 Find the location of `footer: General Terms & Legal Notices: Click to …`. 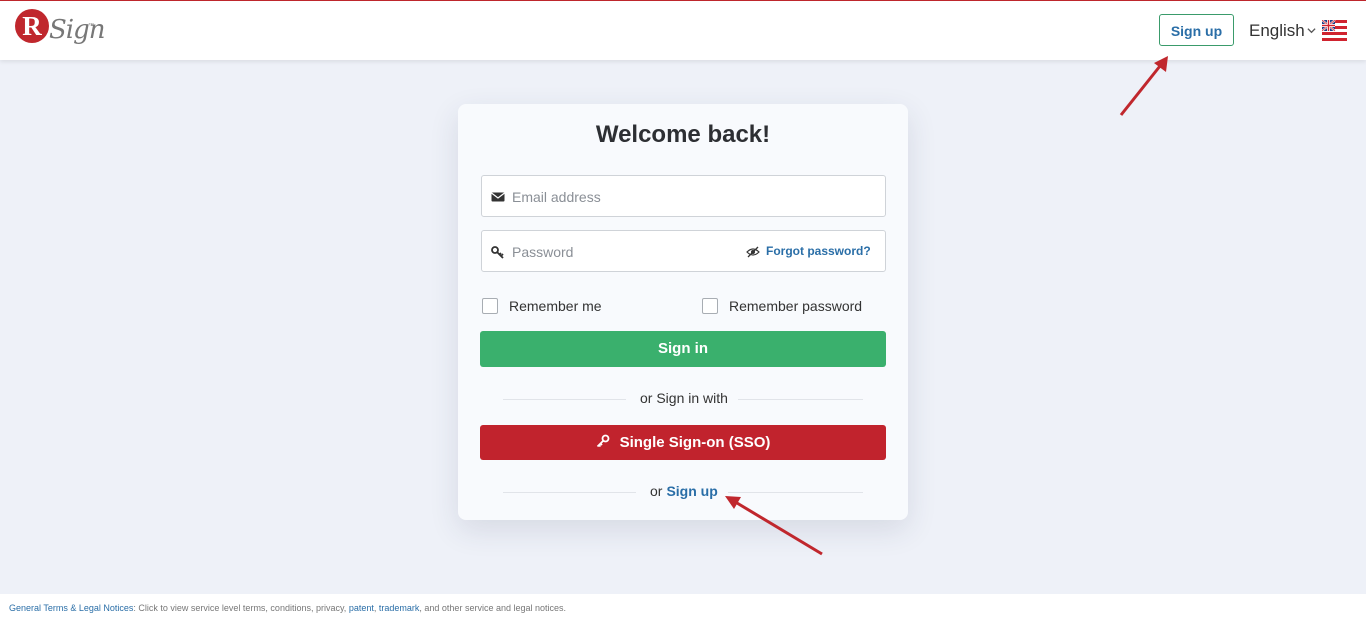

footer: General Terms & Legal Notices: Click to … is located at coordinates (683, 609).